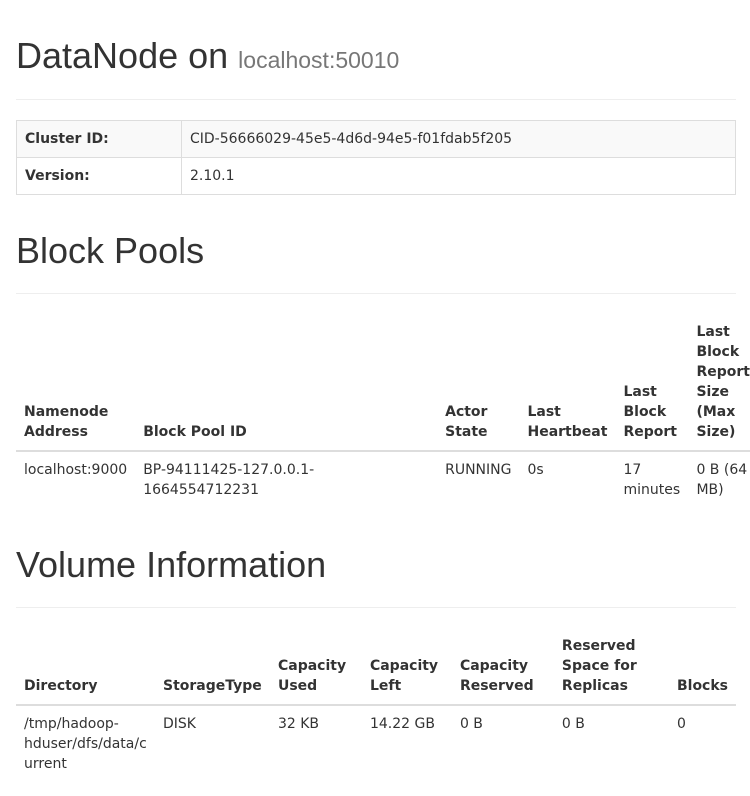 The image size is (750, 796). Describe the element at coordinates (458, 139) in the screenshot. I see `overview-value: CID-56666029-45e5-4d6d-94e5-f01fdab5f205` at that location.